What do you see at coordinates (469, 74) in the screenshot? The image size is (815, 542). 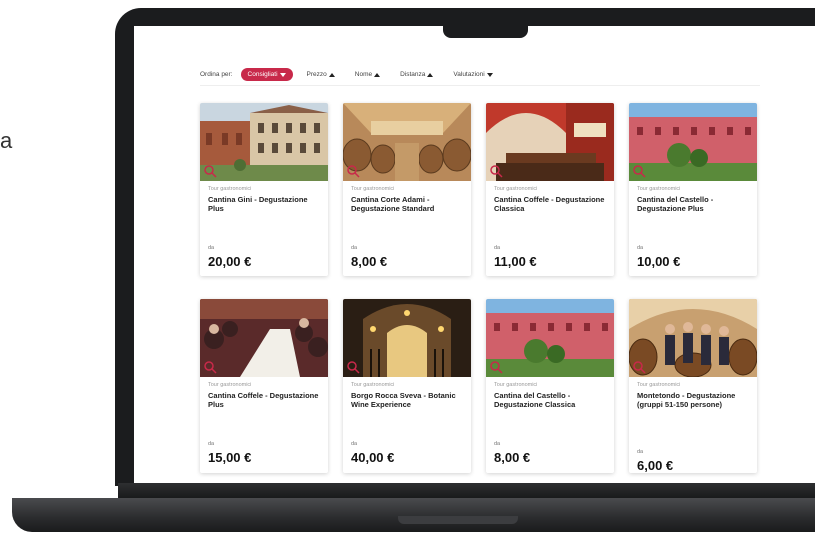 I see `sort-option-label: Valutazioni` at bounding box center [469, 74].